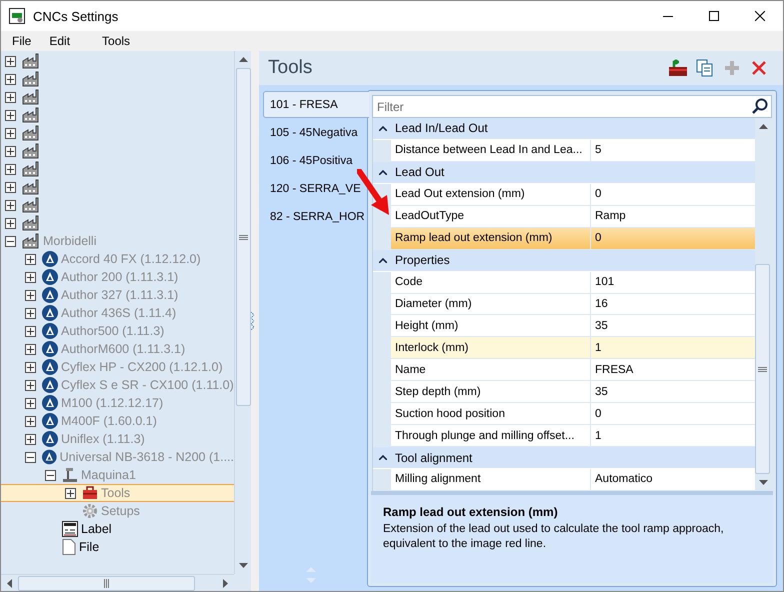 Image resolution: width=784 pixels, height=592 pixels. What do you see at coordinates (573, 305) in the screenshot?
I see `property-row: Diameter (mm) 16` at bounding box center [573, 305].